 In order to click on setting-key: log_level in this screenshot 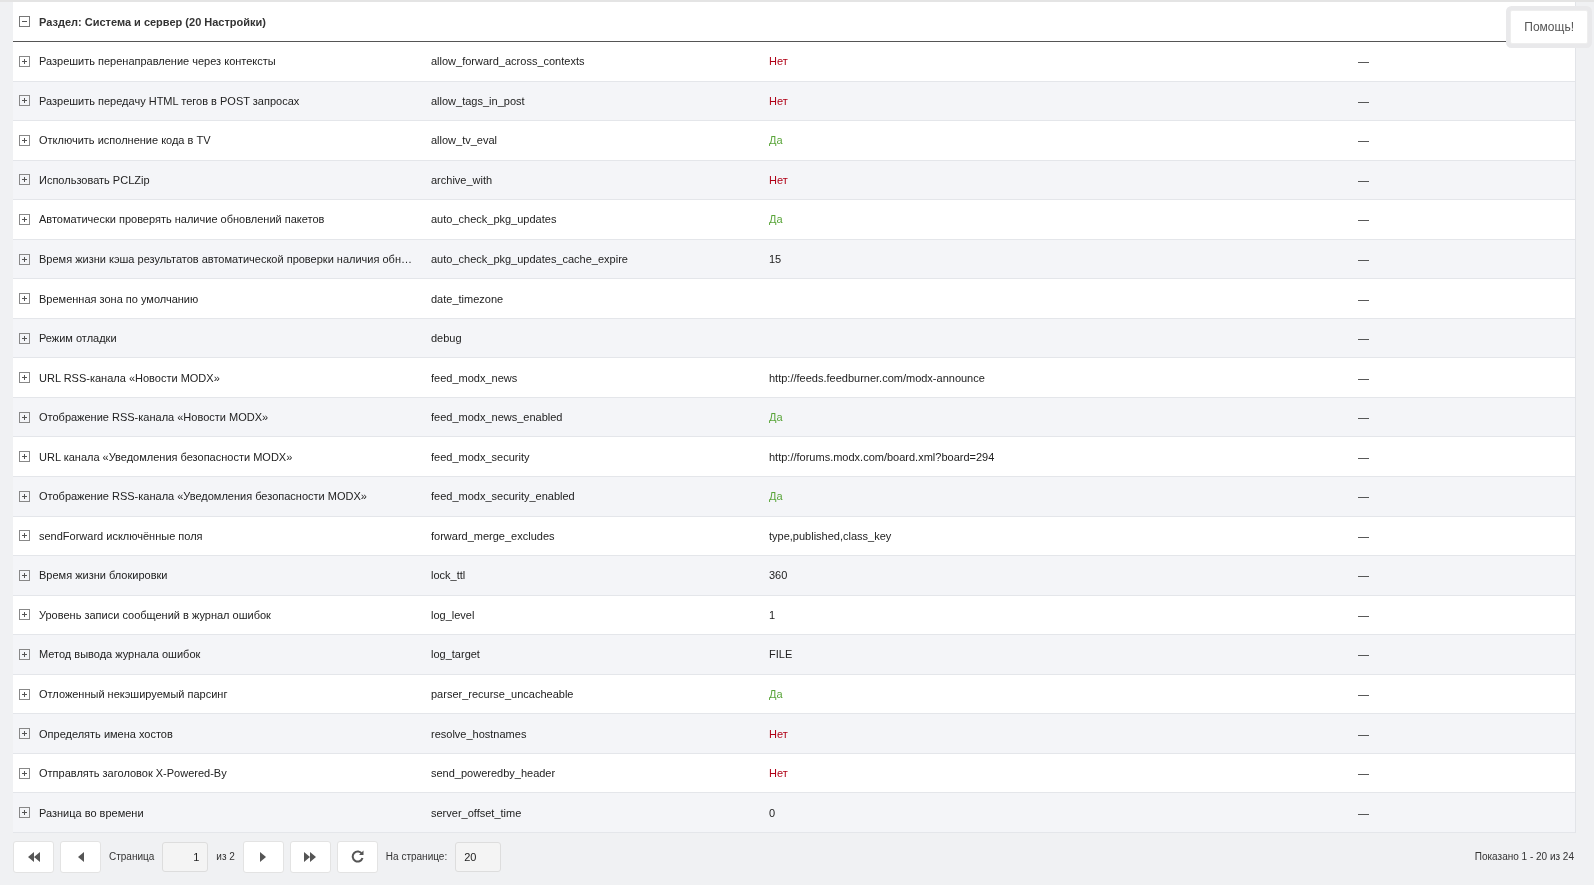, I will do `click(453, 614)`.